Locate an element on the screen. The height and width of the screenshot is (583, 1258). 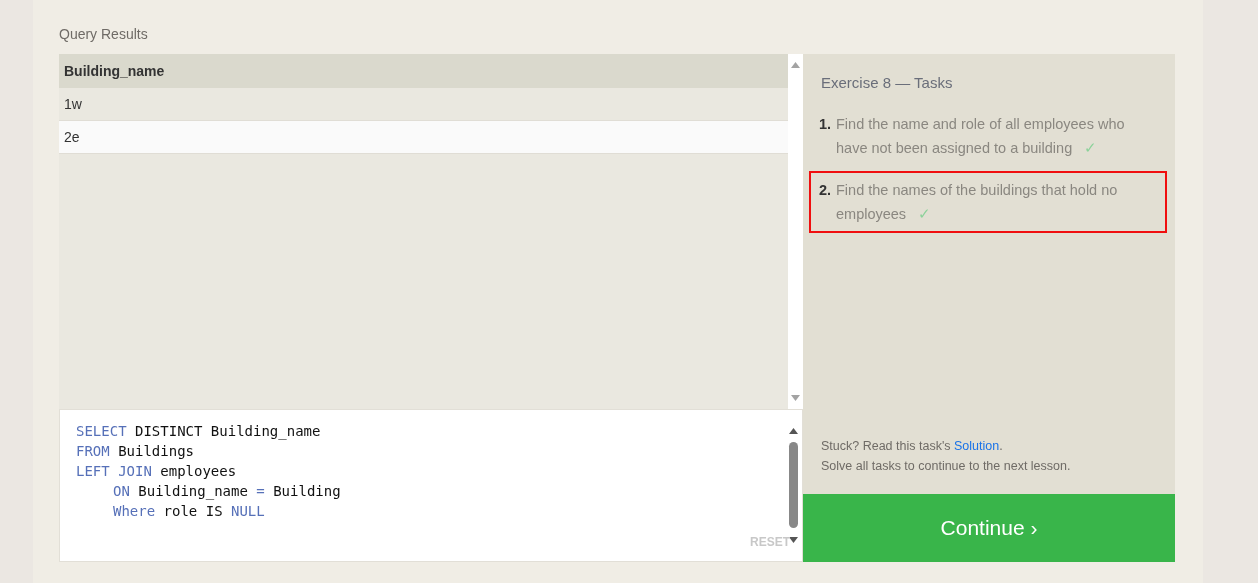
code-line: ON Building_name = Building is located at coordinates (227, 491).